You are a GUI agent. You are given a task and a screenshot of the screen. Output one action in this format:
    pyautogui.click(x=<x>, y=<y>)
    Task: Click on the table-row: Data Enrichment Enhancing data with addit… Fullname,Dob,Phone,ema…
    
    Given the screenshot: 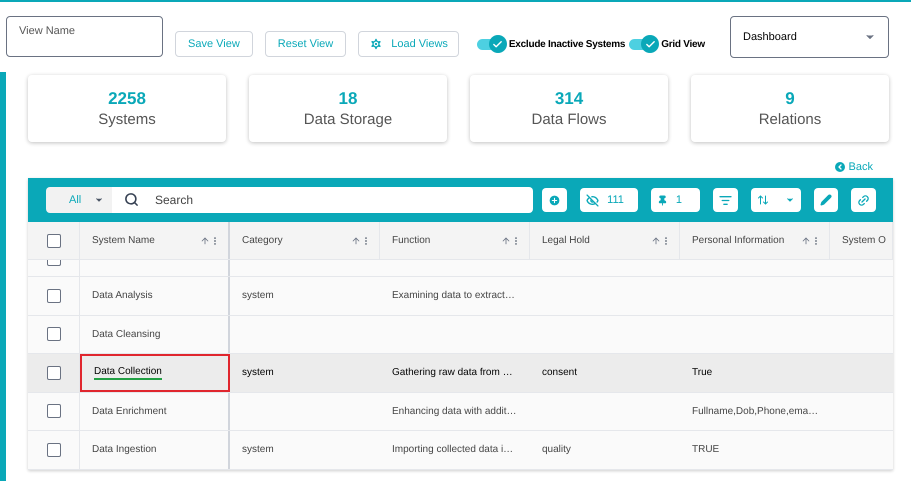 What is the action you would take?
    pyautogui.click(x=460, y=411)
    